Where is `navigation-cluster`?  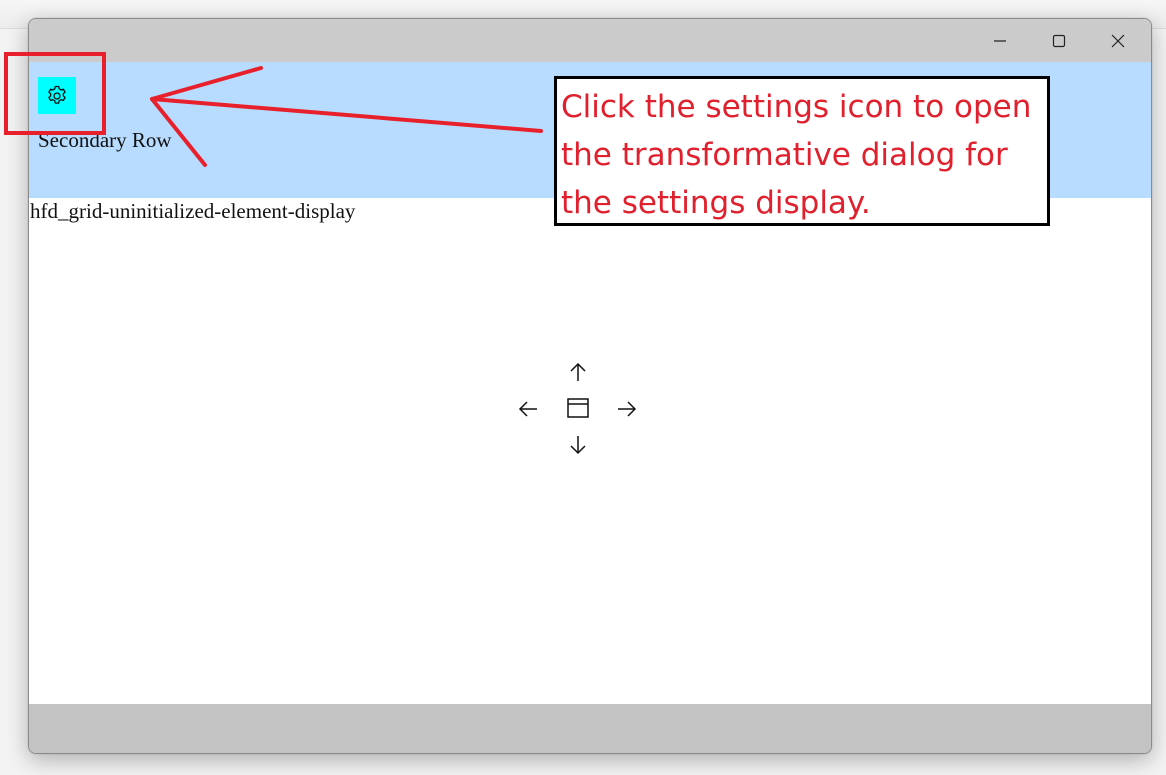
navigation-cluster is located at coordinates (577, 408).